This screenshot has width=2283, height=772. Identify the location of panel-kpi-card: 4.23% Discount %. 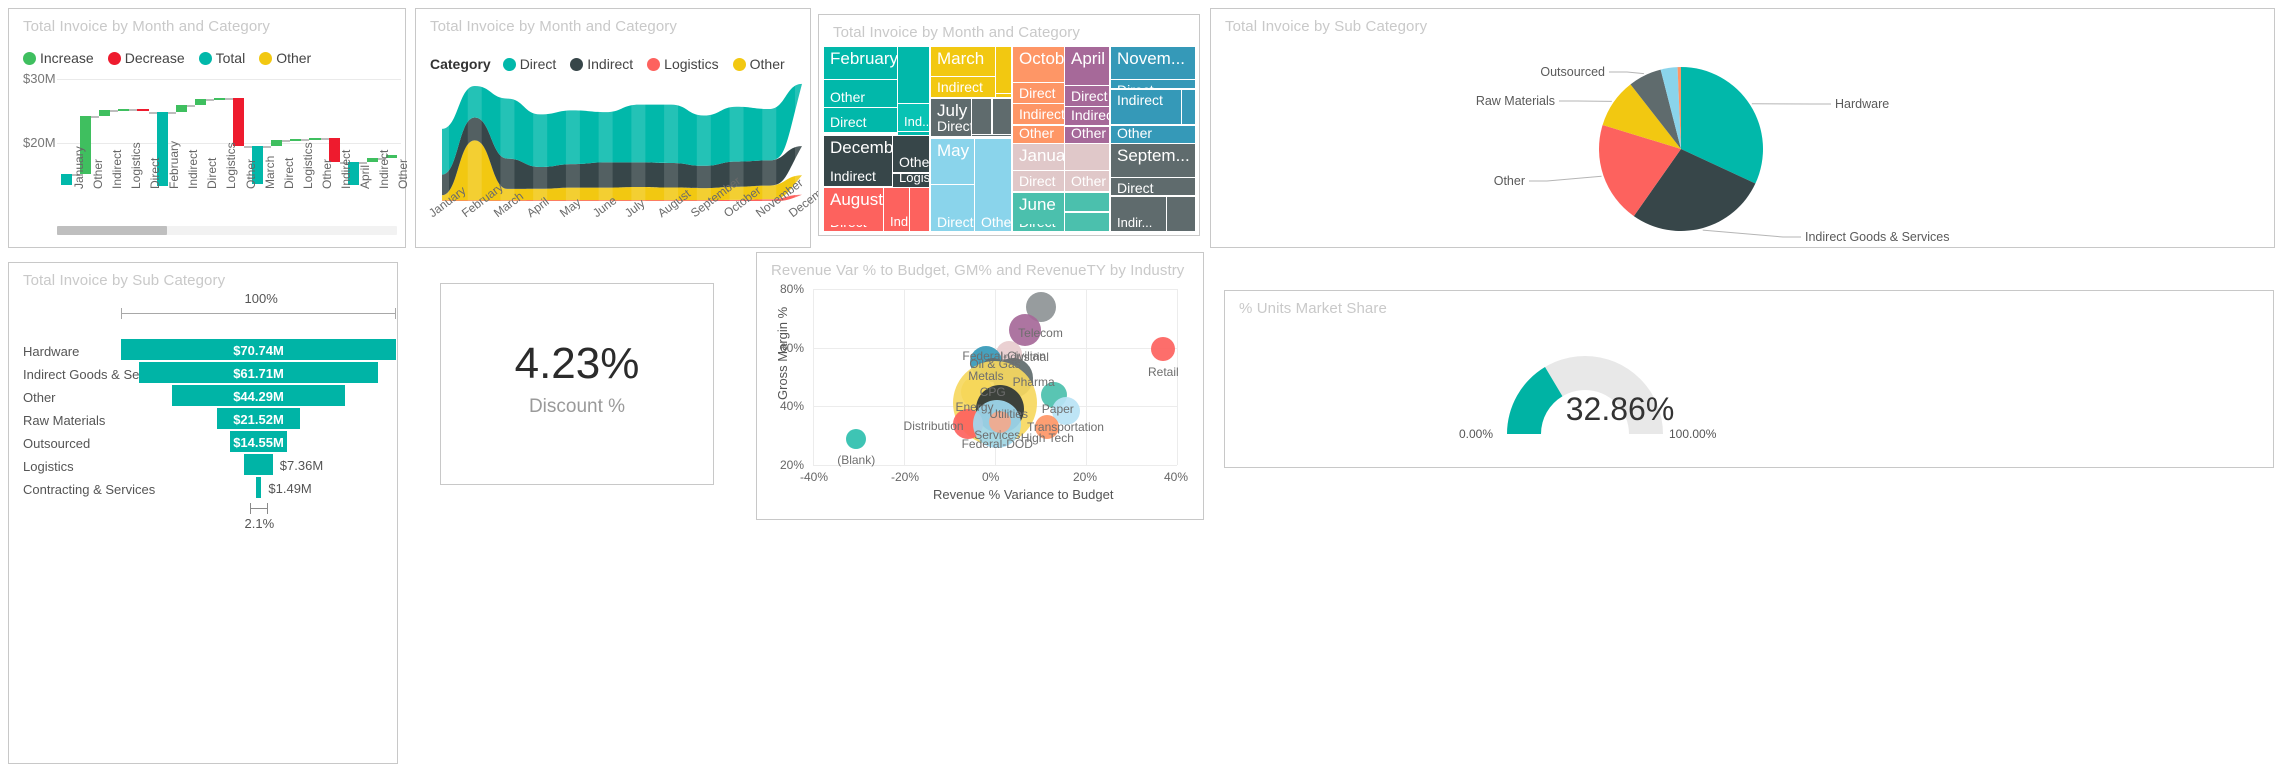
(577, 384).